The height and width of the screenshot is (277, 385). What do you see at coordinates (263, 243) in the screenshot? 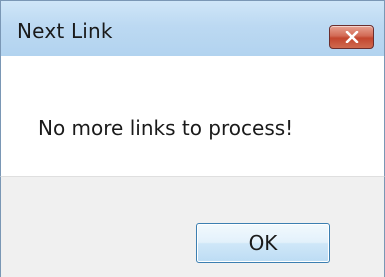
I see `ok-button: OK` at bounding box center [263, 243].